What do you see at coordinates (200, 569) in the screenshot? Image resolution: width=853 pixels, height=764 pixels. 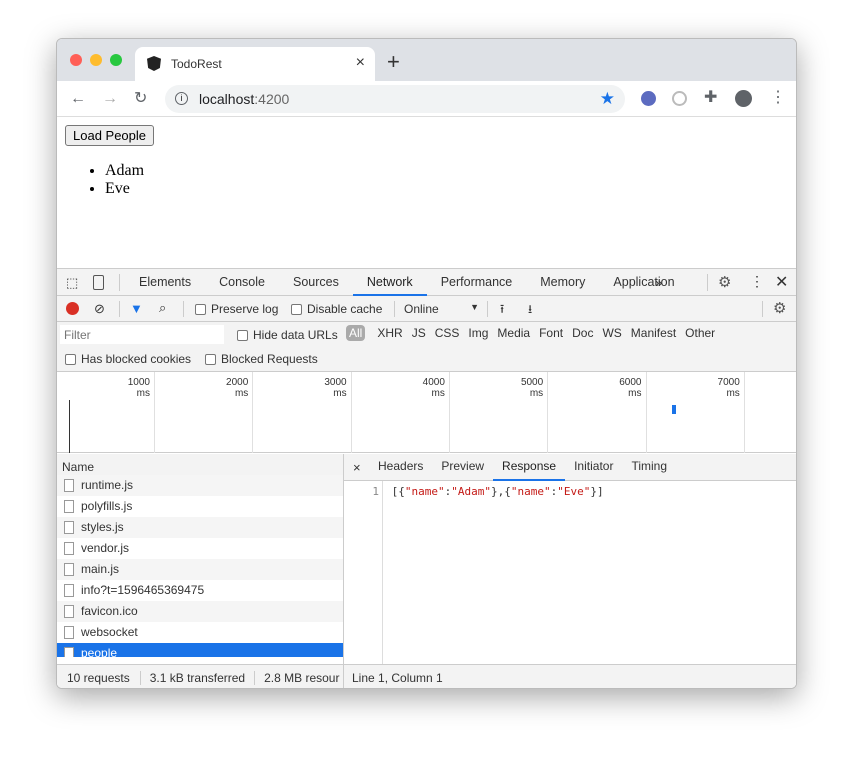 I see `request-row: main.js` at bounding box center [200, 569].